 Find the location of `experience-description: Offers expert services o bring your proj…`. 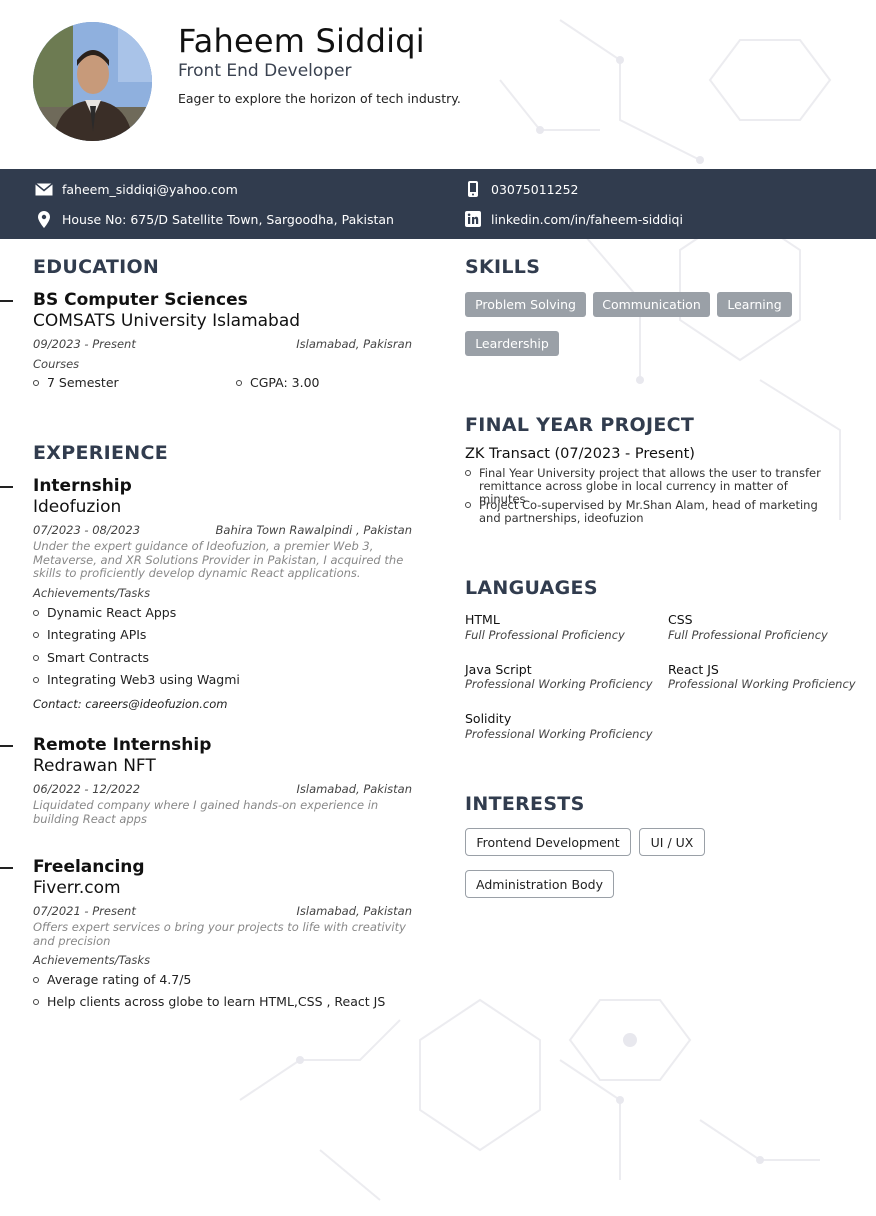

experience-description: Offers expert services o bring your proj… is located at coordinates (219, 934).